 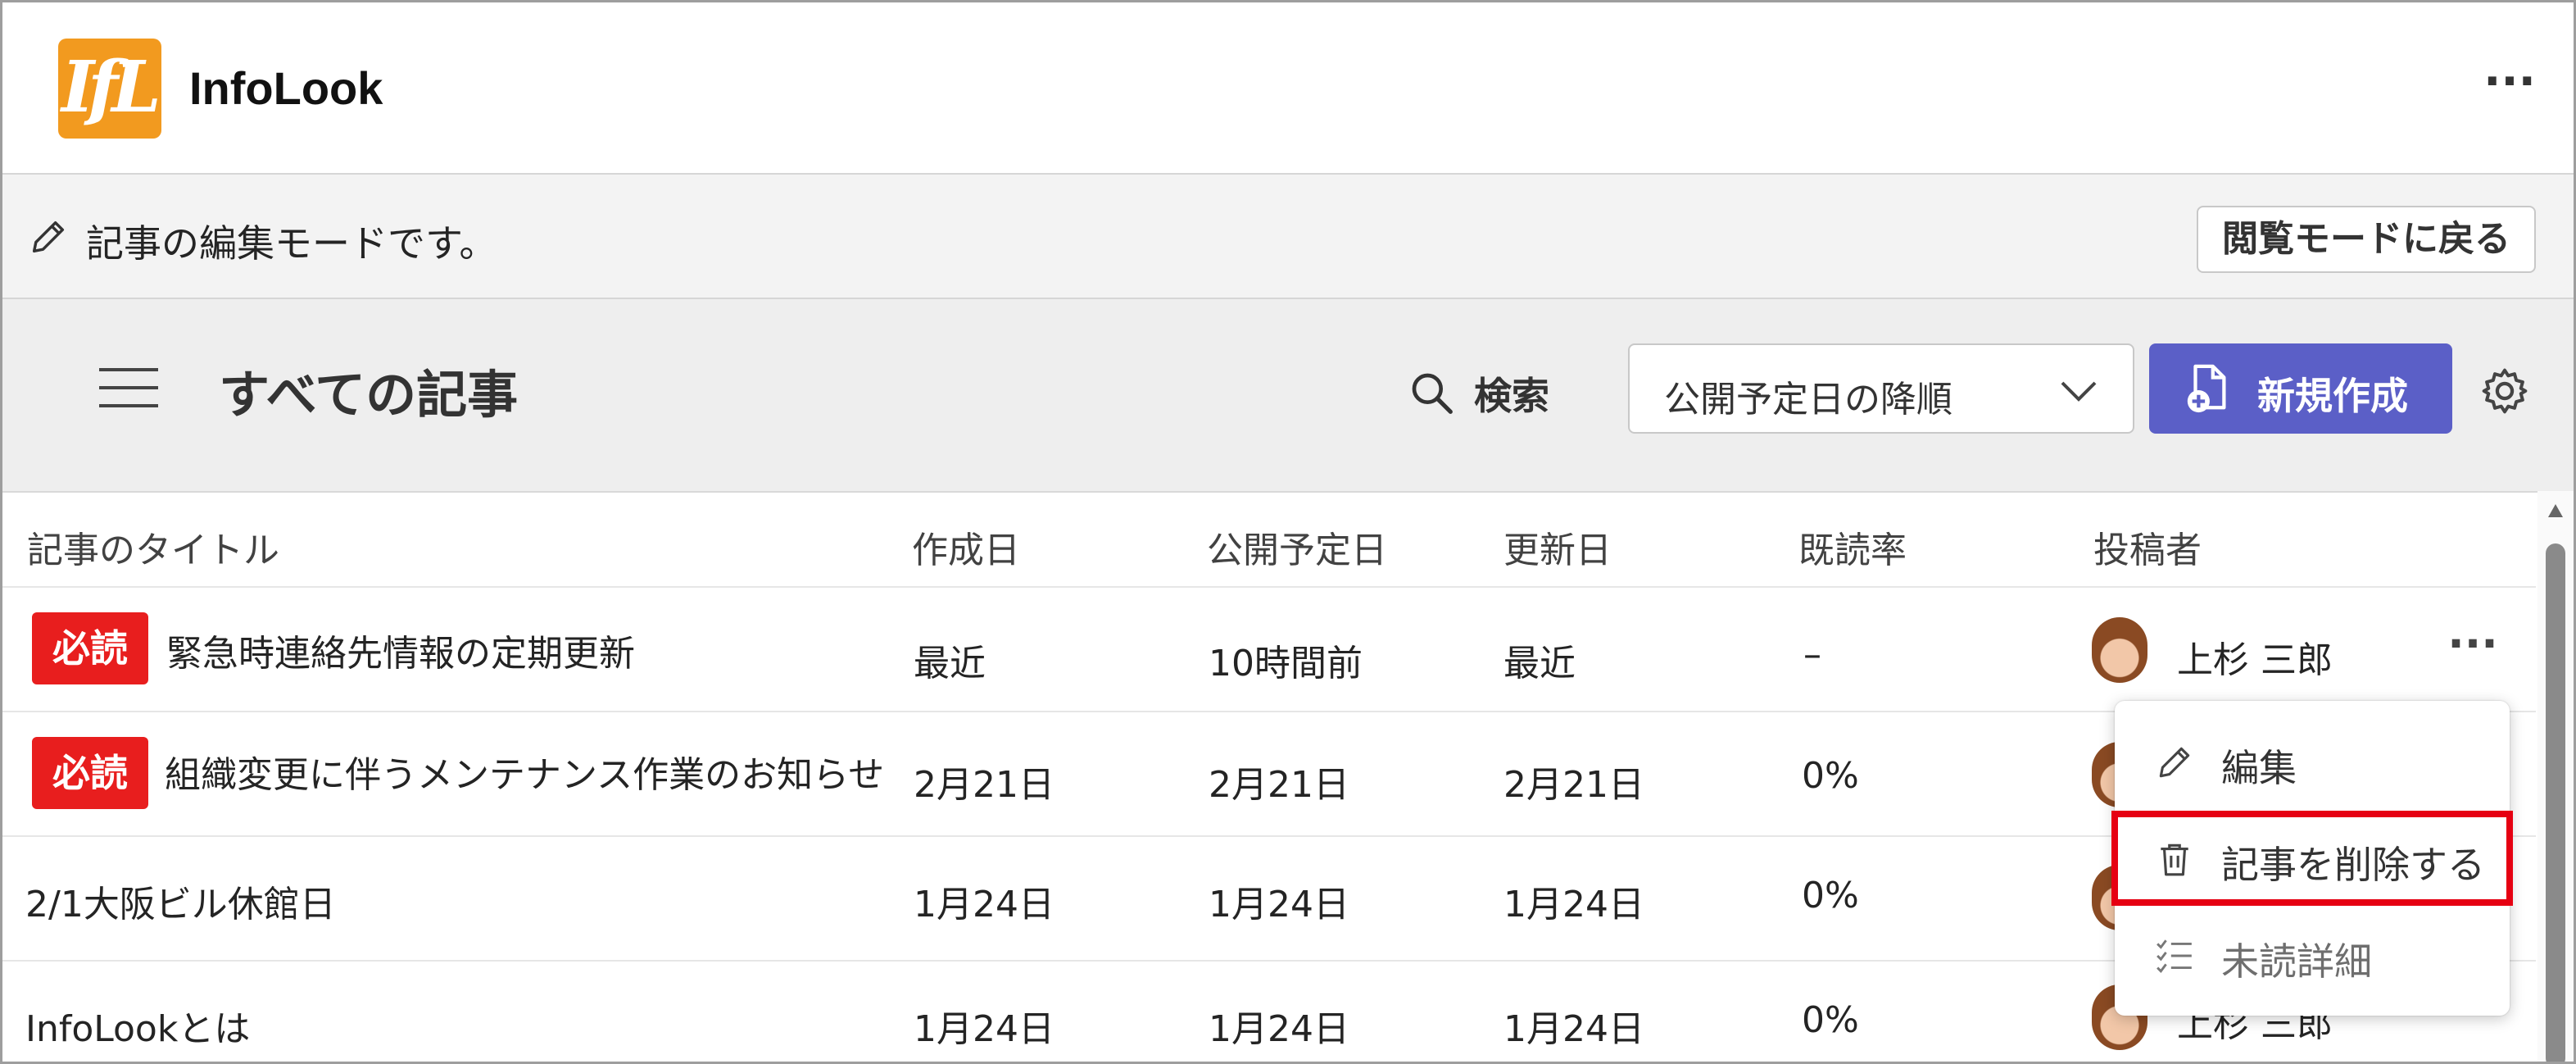 I want to click on highlight-box, so click(x=2312, y=859).